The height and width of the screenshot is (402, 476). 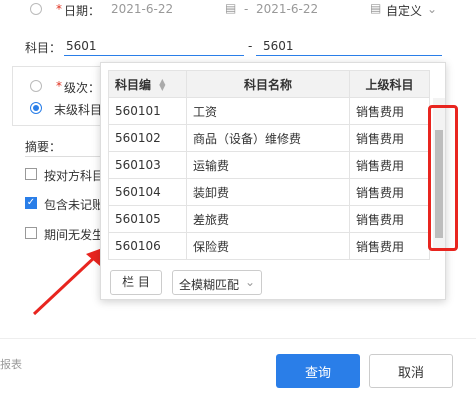 What do you see at coordinates (43, 147) in the screenshot?
I see `summary-label: 摘要：` at bounding box center [43, 147].